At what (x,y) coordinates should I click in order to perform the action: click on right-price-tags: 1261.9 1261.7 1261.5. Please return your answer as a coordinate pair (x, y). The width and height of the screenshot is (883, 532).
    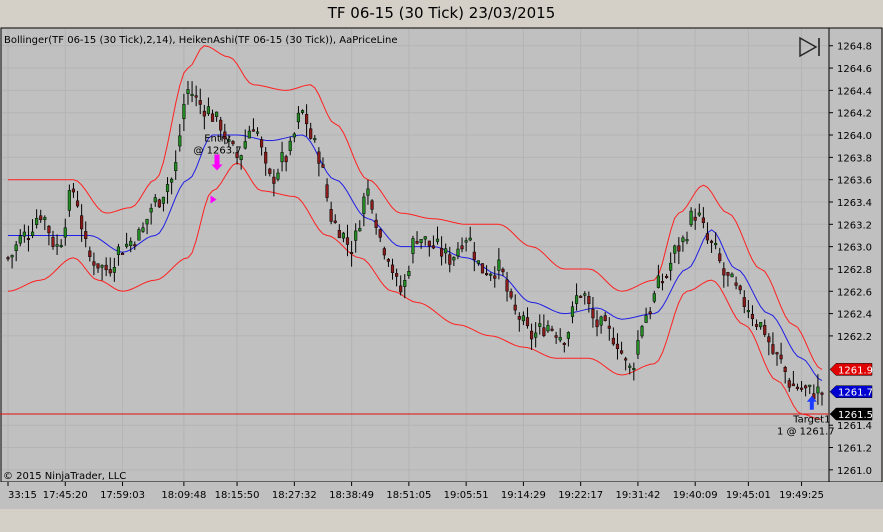
    Looking at the image, I should click on (851, 392).